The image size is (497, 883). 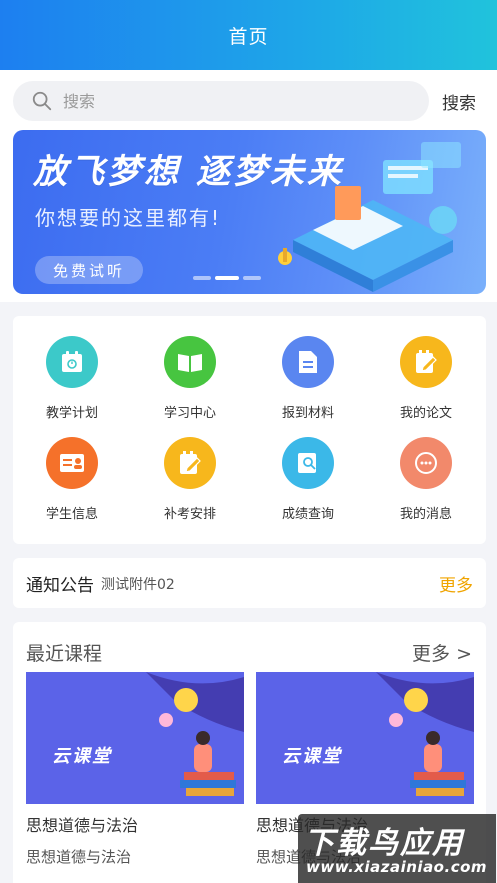 I want to click on menu-label: 补考安排, so click(x=189, y=514).